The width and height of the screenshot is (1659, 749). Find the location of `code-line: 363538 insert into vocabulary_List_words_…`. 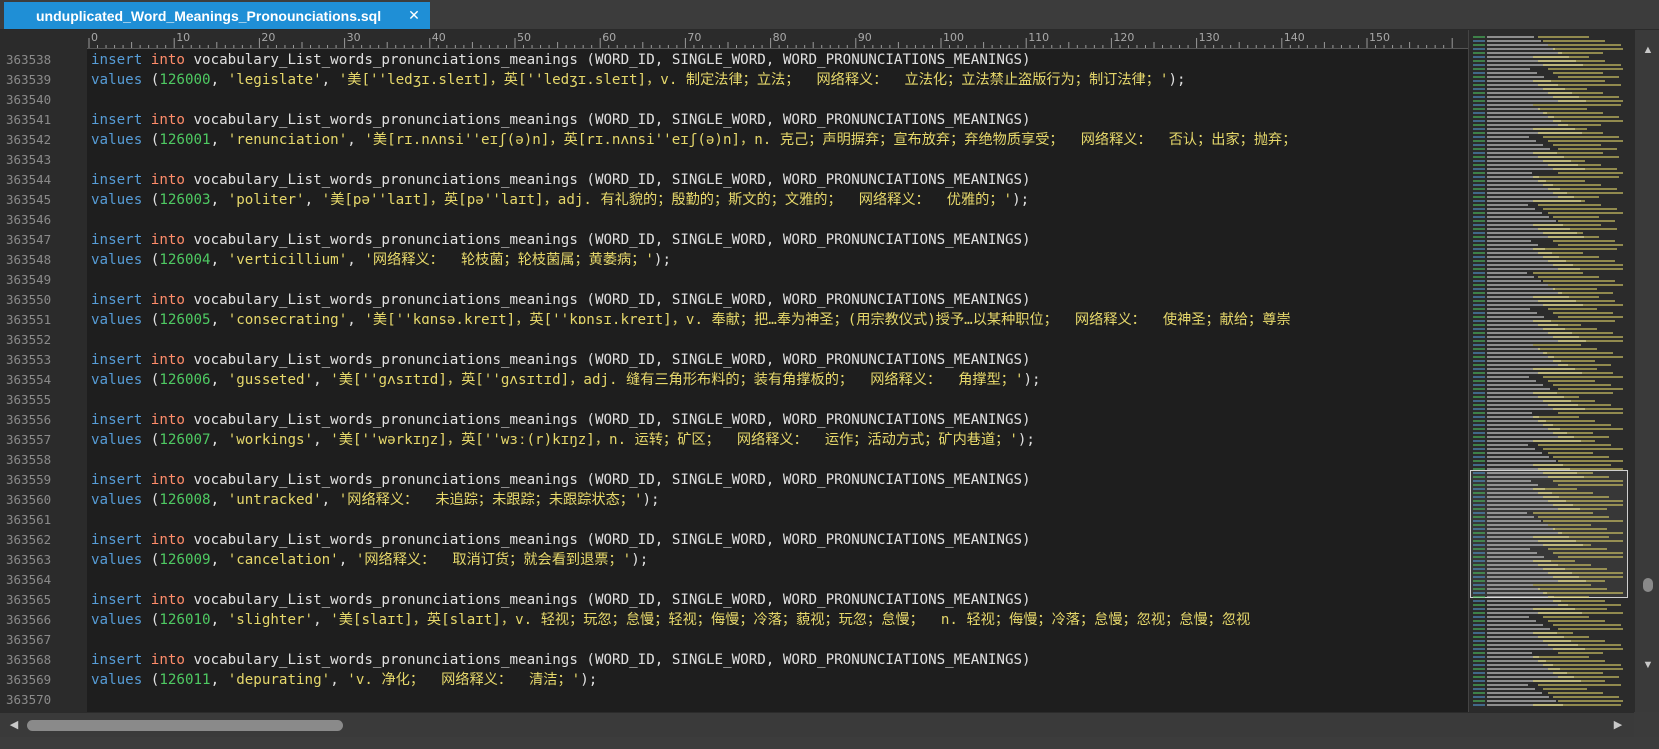

code-line: 363538 insert into vocabulary_List_words_… is located at coordinates (734, 60).